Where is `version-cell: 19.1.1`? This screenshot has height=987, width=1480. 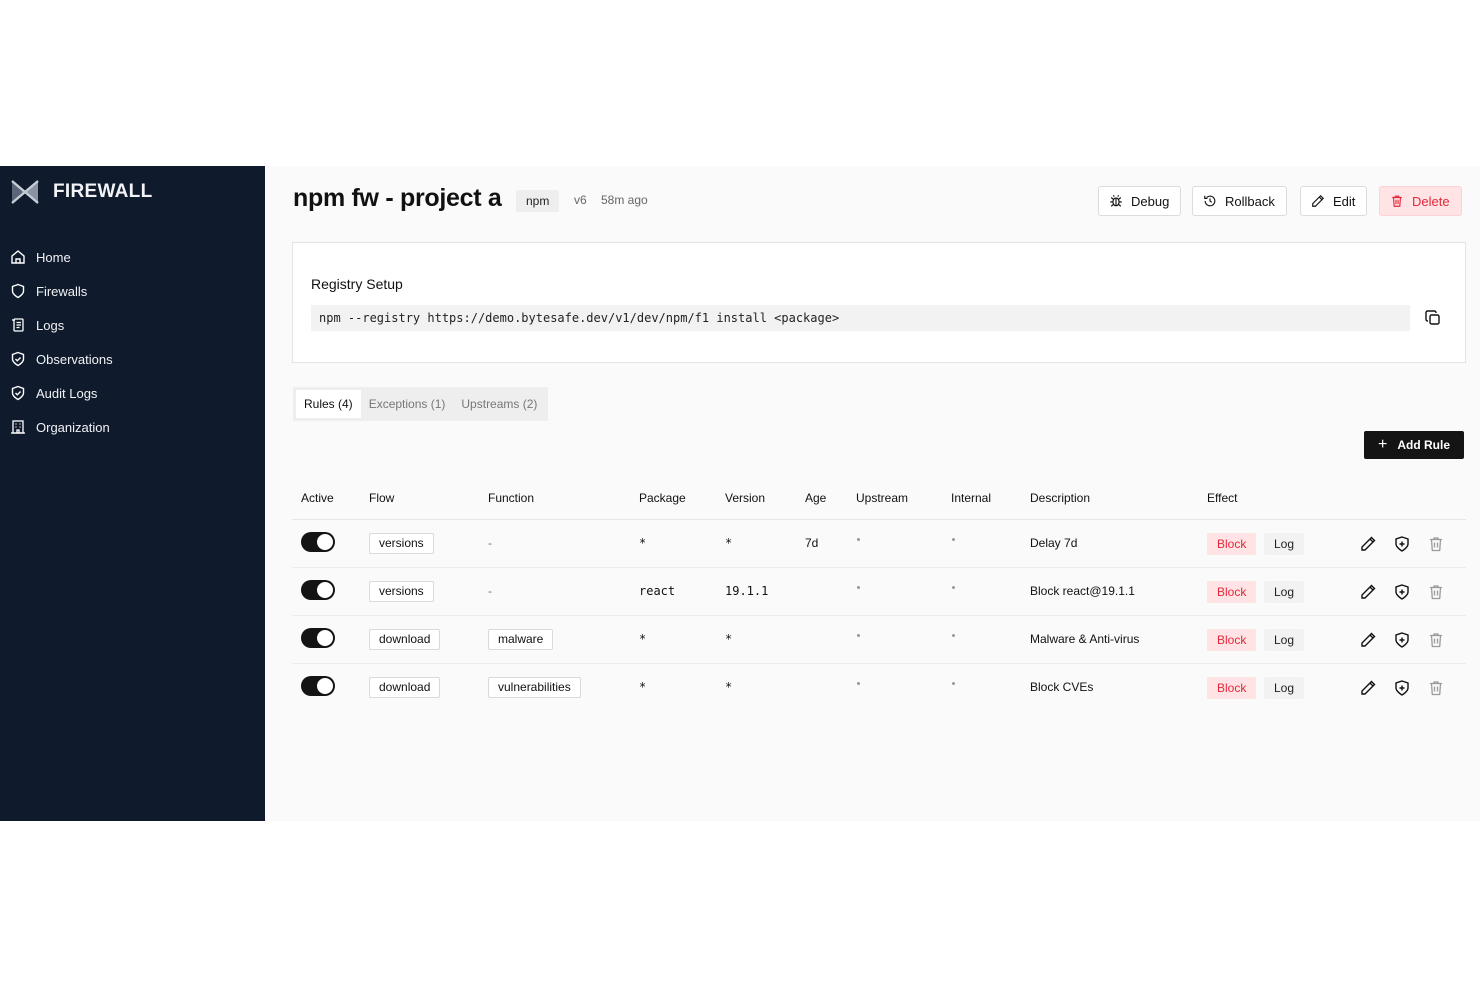
version-cell: 19.1.1 is located at coordinates (747, 591).